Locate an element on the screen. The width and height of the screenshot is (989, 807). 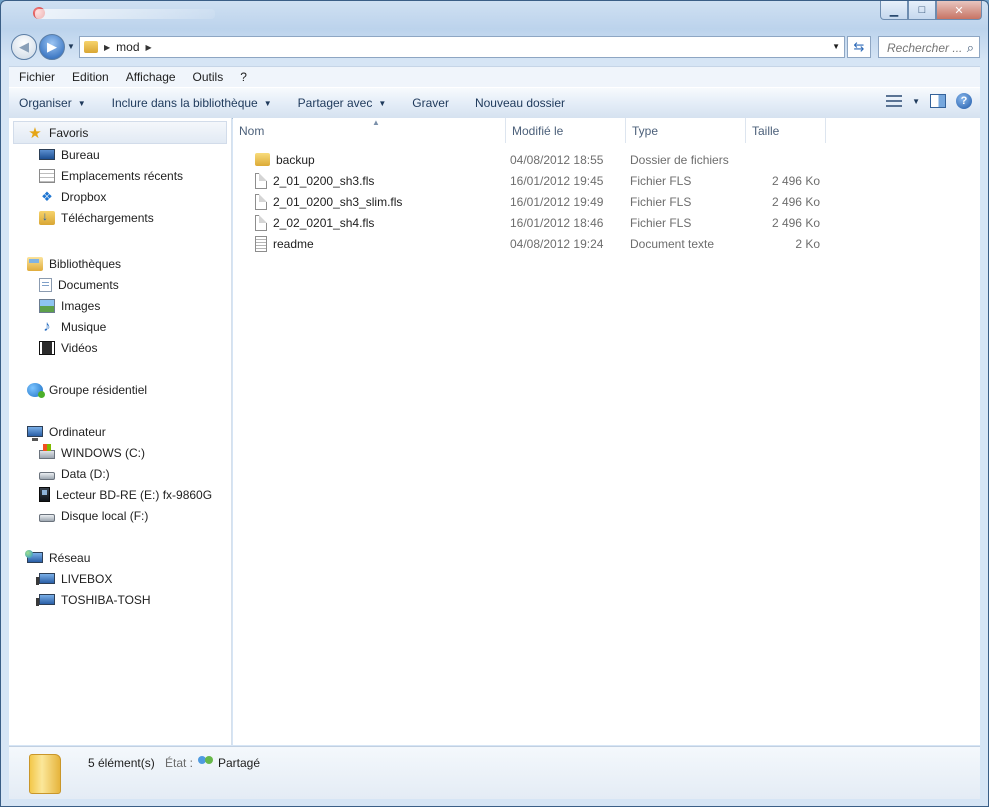
nav-favorites: ★ Favoris is located at coordinates (120, 132).